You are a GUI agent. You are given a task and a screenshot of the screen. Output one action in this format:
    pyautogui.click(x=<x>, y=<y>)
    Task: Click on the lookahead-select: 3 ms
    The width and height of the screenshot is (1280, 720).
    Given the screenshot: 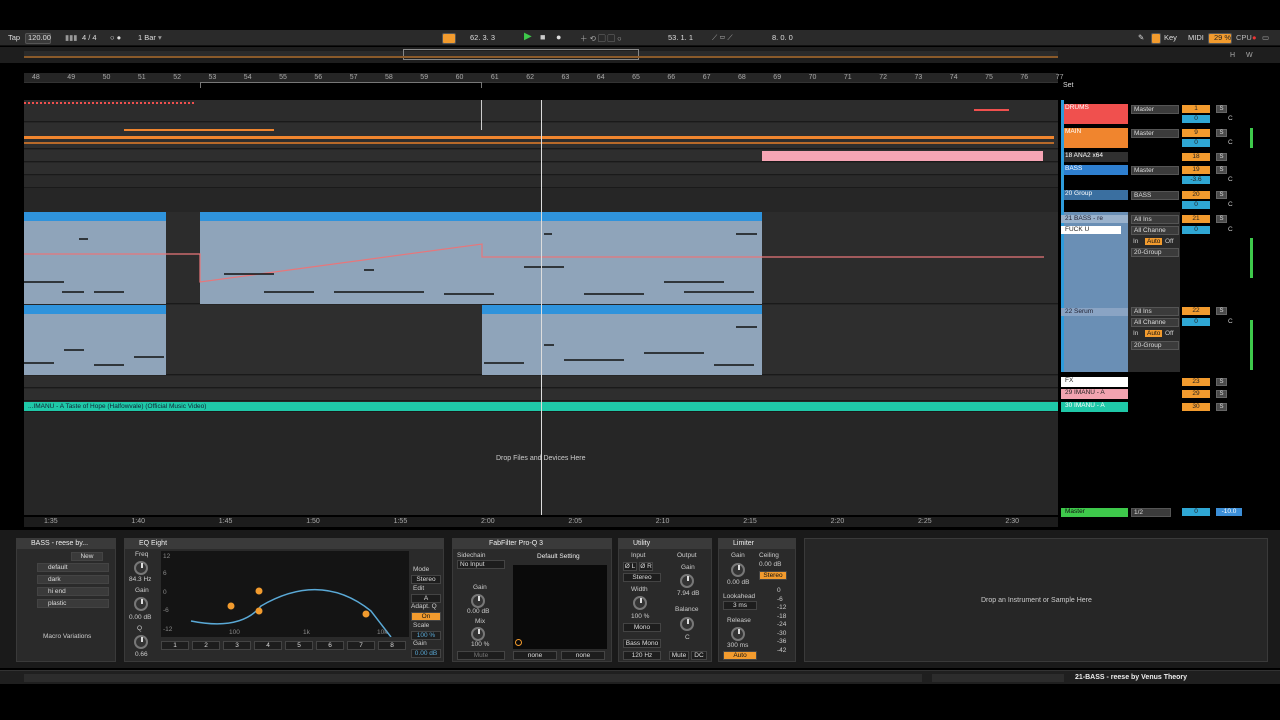 What is the action you would take?
    pyautogui.click(x=740, y=605)
    